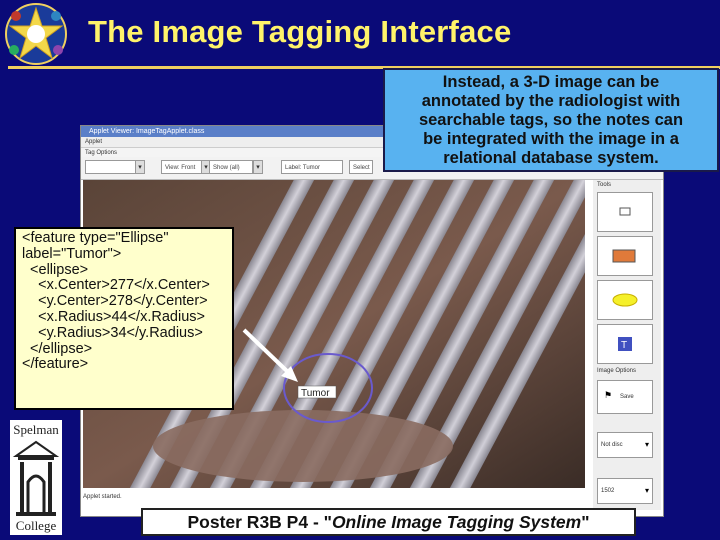 Image resolution: width=720 pixels, height=540 pixels. What do you see at coordinates (617, 371) in the screenshot?
I see `image-options-label: Image Options` at bounding box center [617, 371].